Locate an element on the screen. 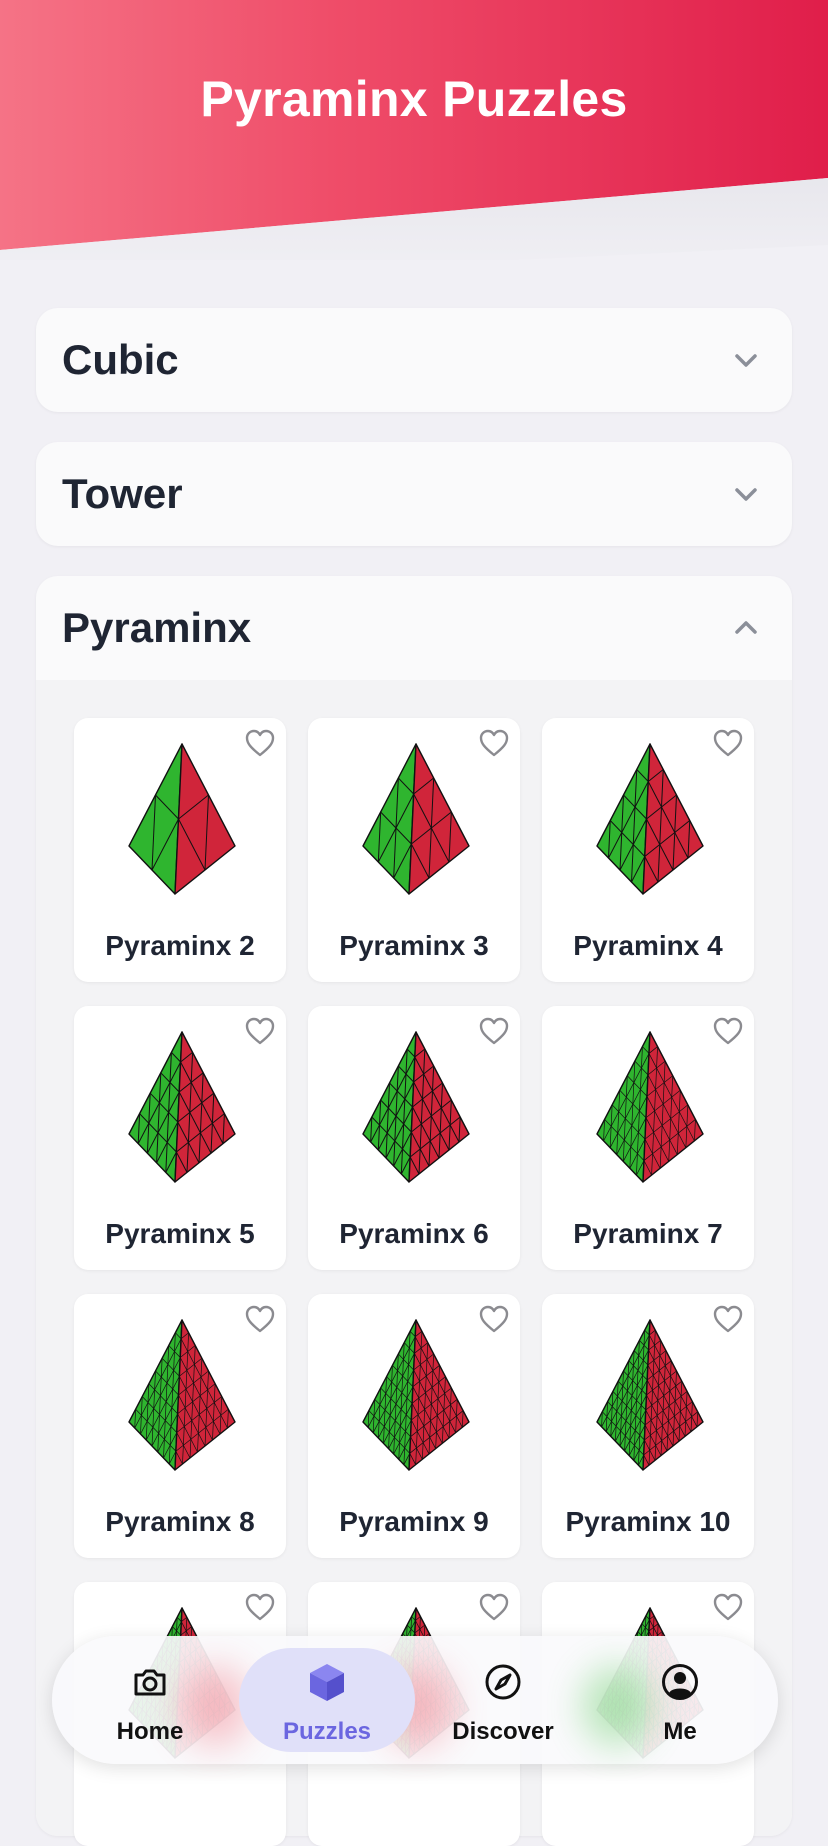  puzzle-card: Pyraminx 6 is located at coordinates (414, 1138).